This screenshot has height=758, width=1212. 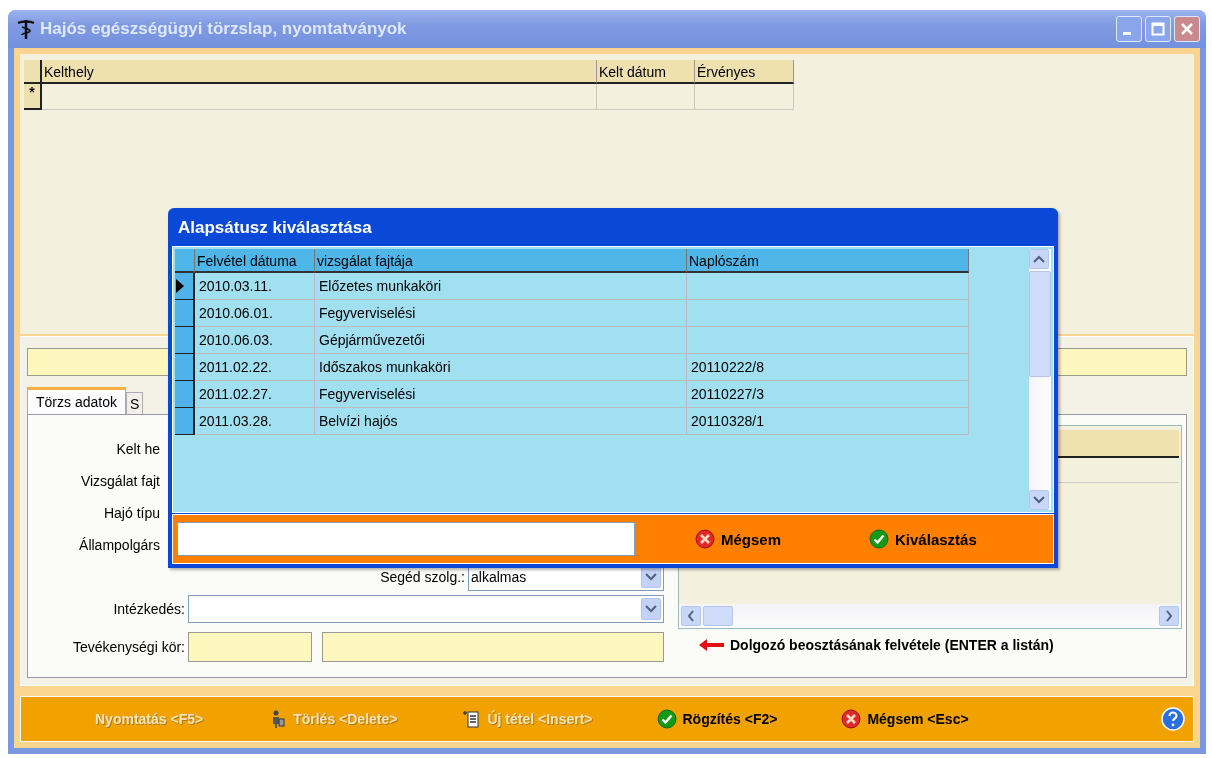 What do you see at coordinates (426, 609) in the screenshot?
I see `combo-box` at bounding box center [426, 609].